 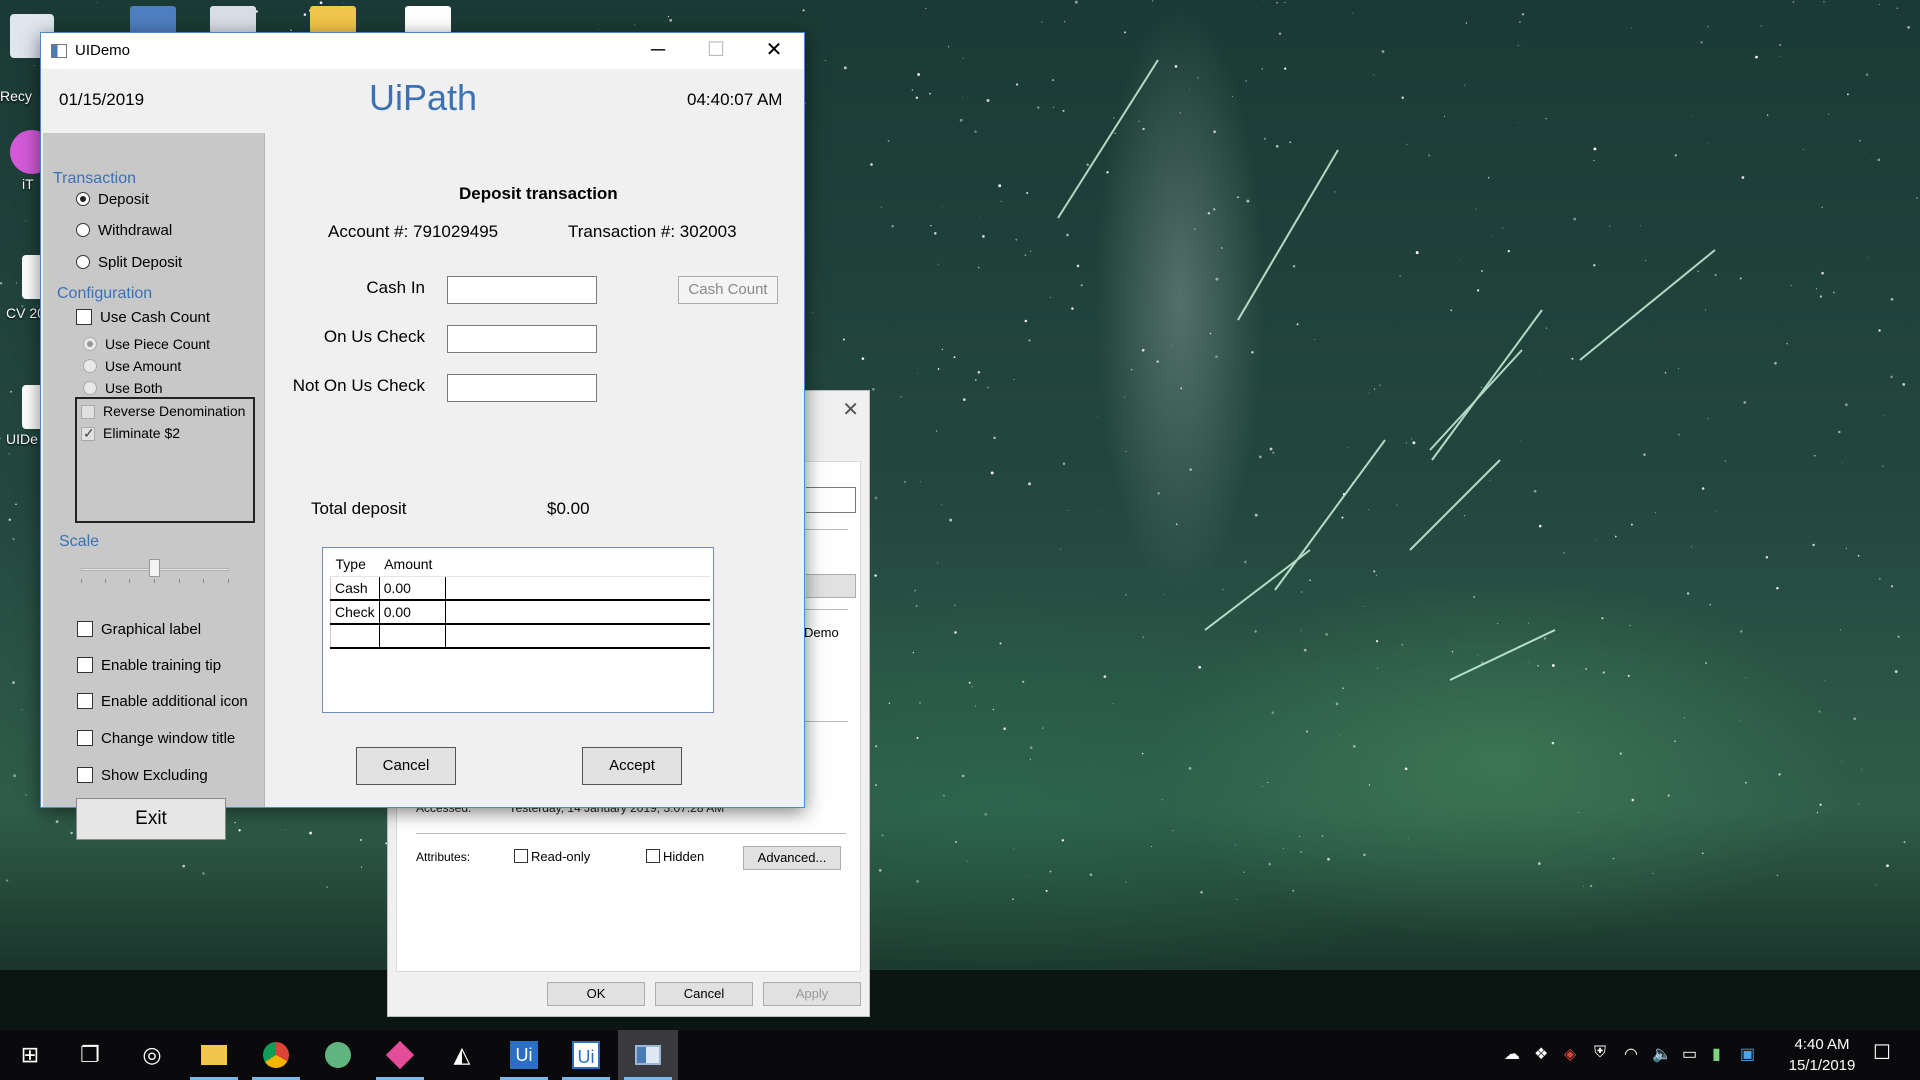 I want to click on app-icon, so click(x=59, y=51).